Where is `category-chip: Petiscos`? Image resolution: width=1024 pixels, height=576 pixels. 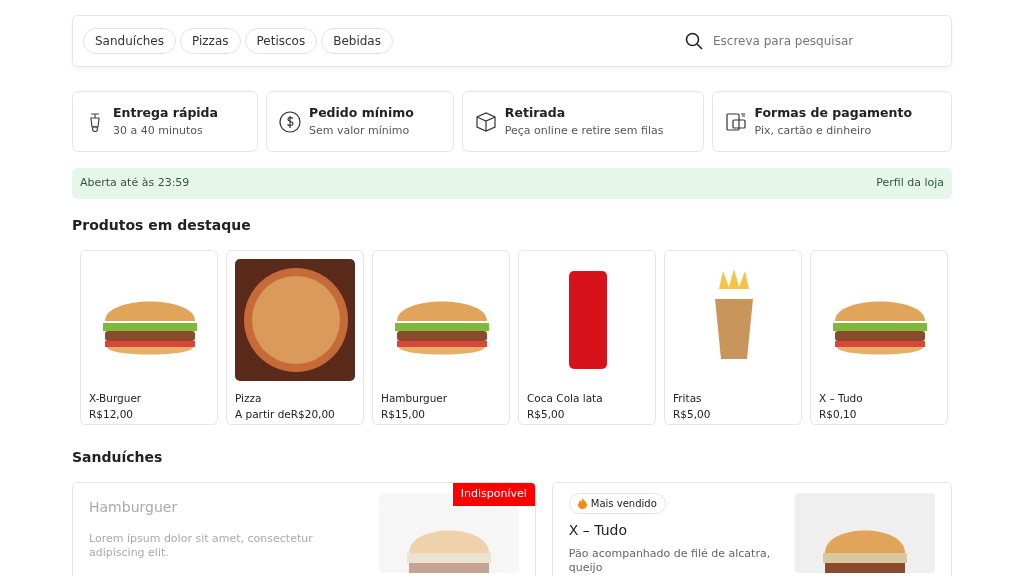 category-chip: Petiscos is located at coordinates (281, 41).